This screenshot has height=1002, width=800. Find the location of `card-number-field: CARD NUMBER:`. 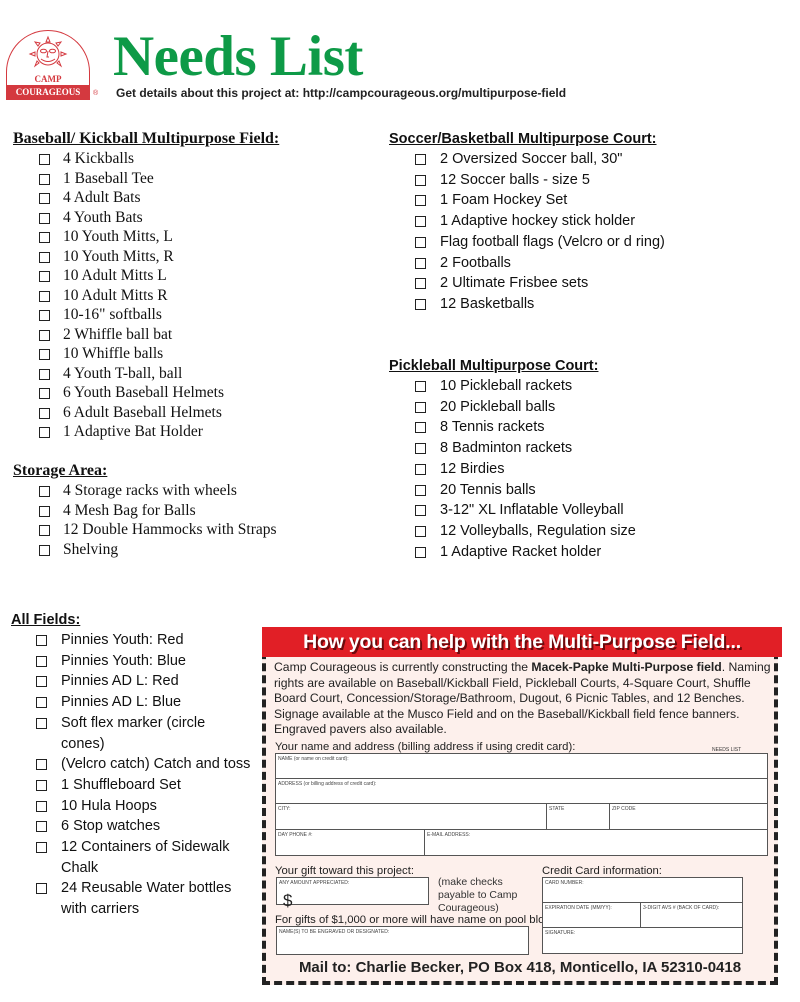

card-number-field: CARD NUMBER: is located at coordinates (642, 890).